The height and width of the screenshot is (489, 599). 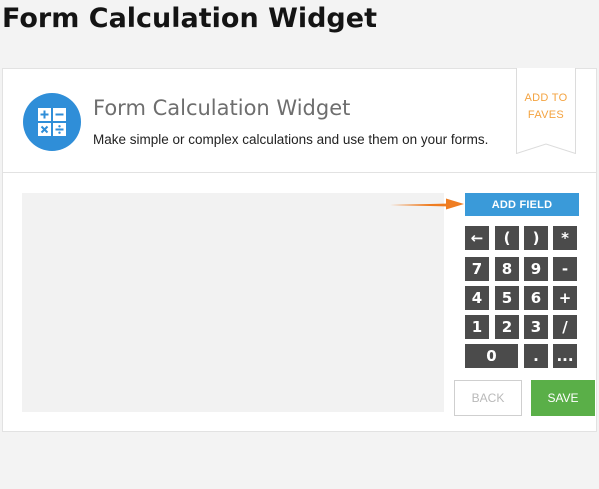 What do you see at coordinates (546, 107) in the screenshot?
I see `add-to-faves-label: ADD TO FAVES` at bounding box center [546, 107].